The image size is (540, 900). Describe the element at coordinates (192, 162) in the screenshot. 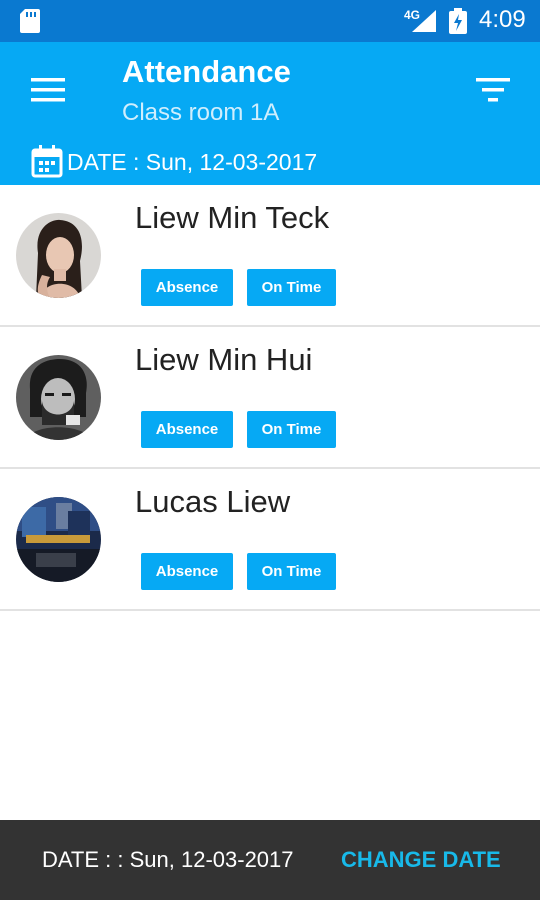

I see `selected-date: DATE : Sun, 12-03-2017` at that location.